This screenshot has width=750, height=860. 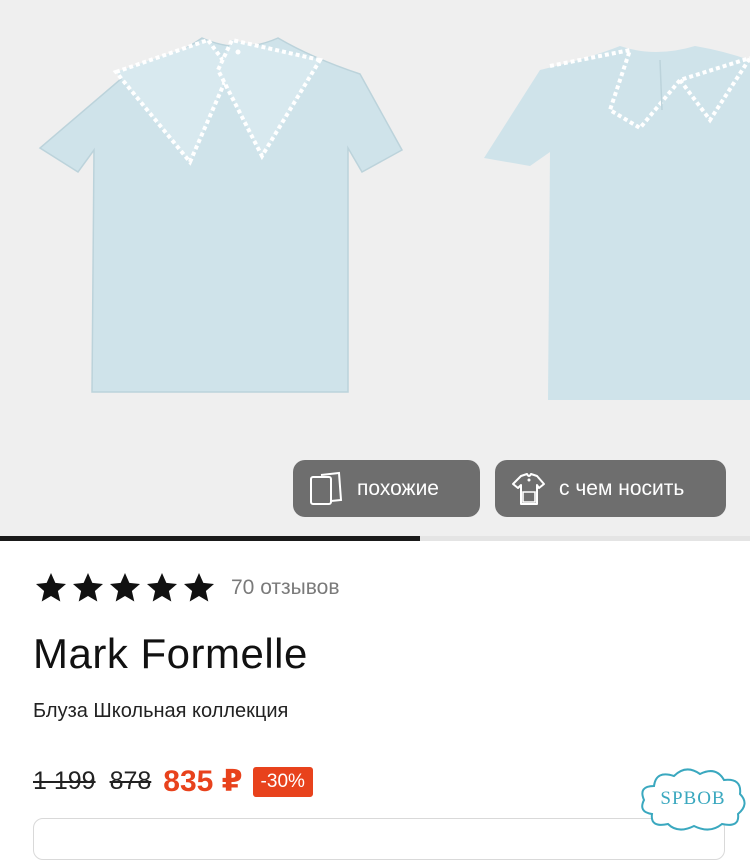 What do you see at coordinates (617, 223) in the screenshot?
I see `product-photo-back` at bounding box center [617, 223].